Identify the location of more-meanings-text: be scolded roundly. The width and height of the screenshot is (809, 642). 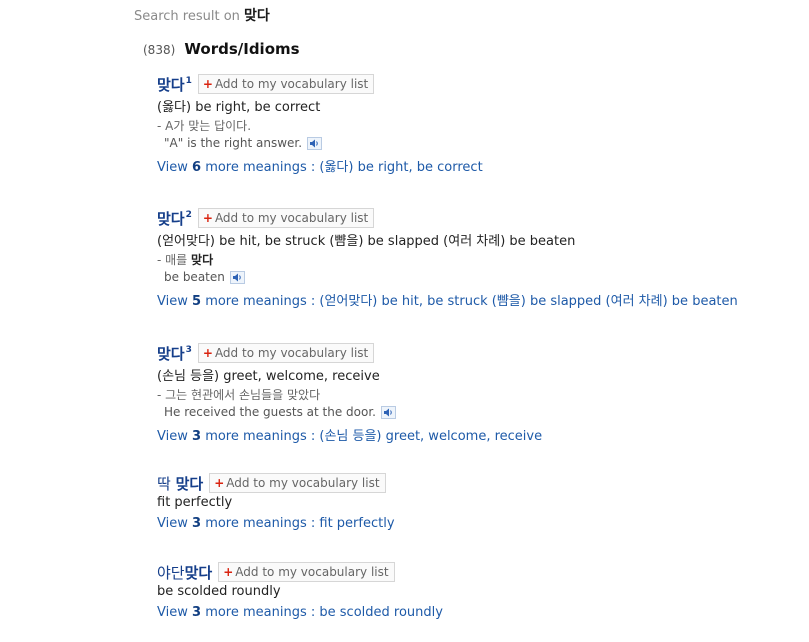
(381, 612).